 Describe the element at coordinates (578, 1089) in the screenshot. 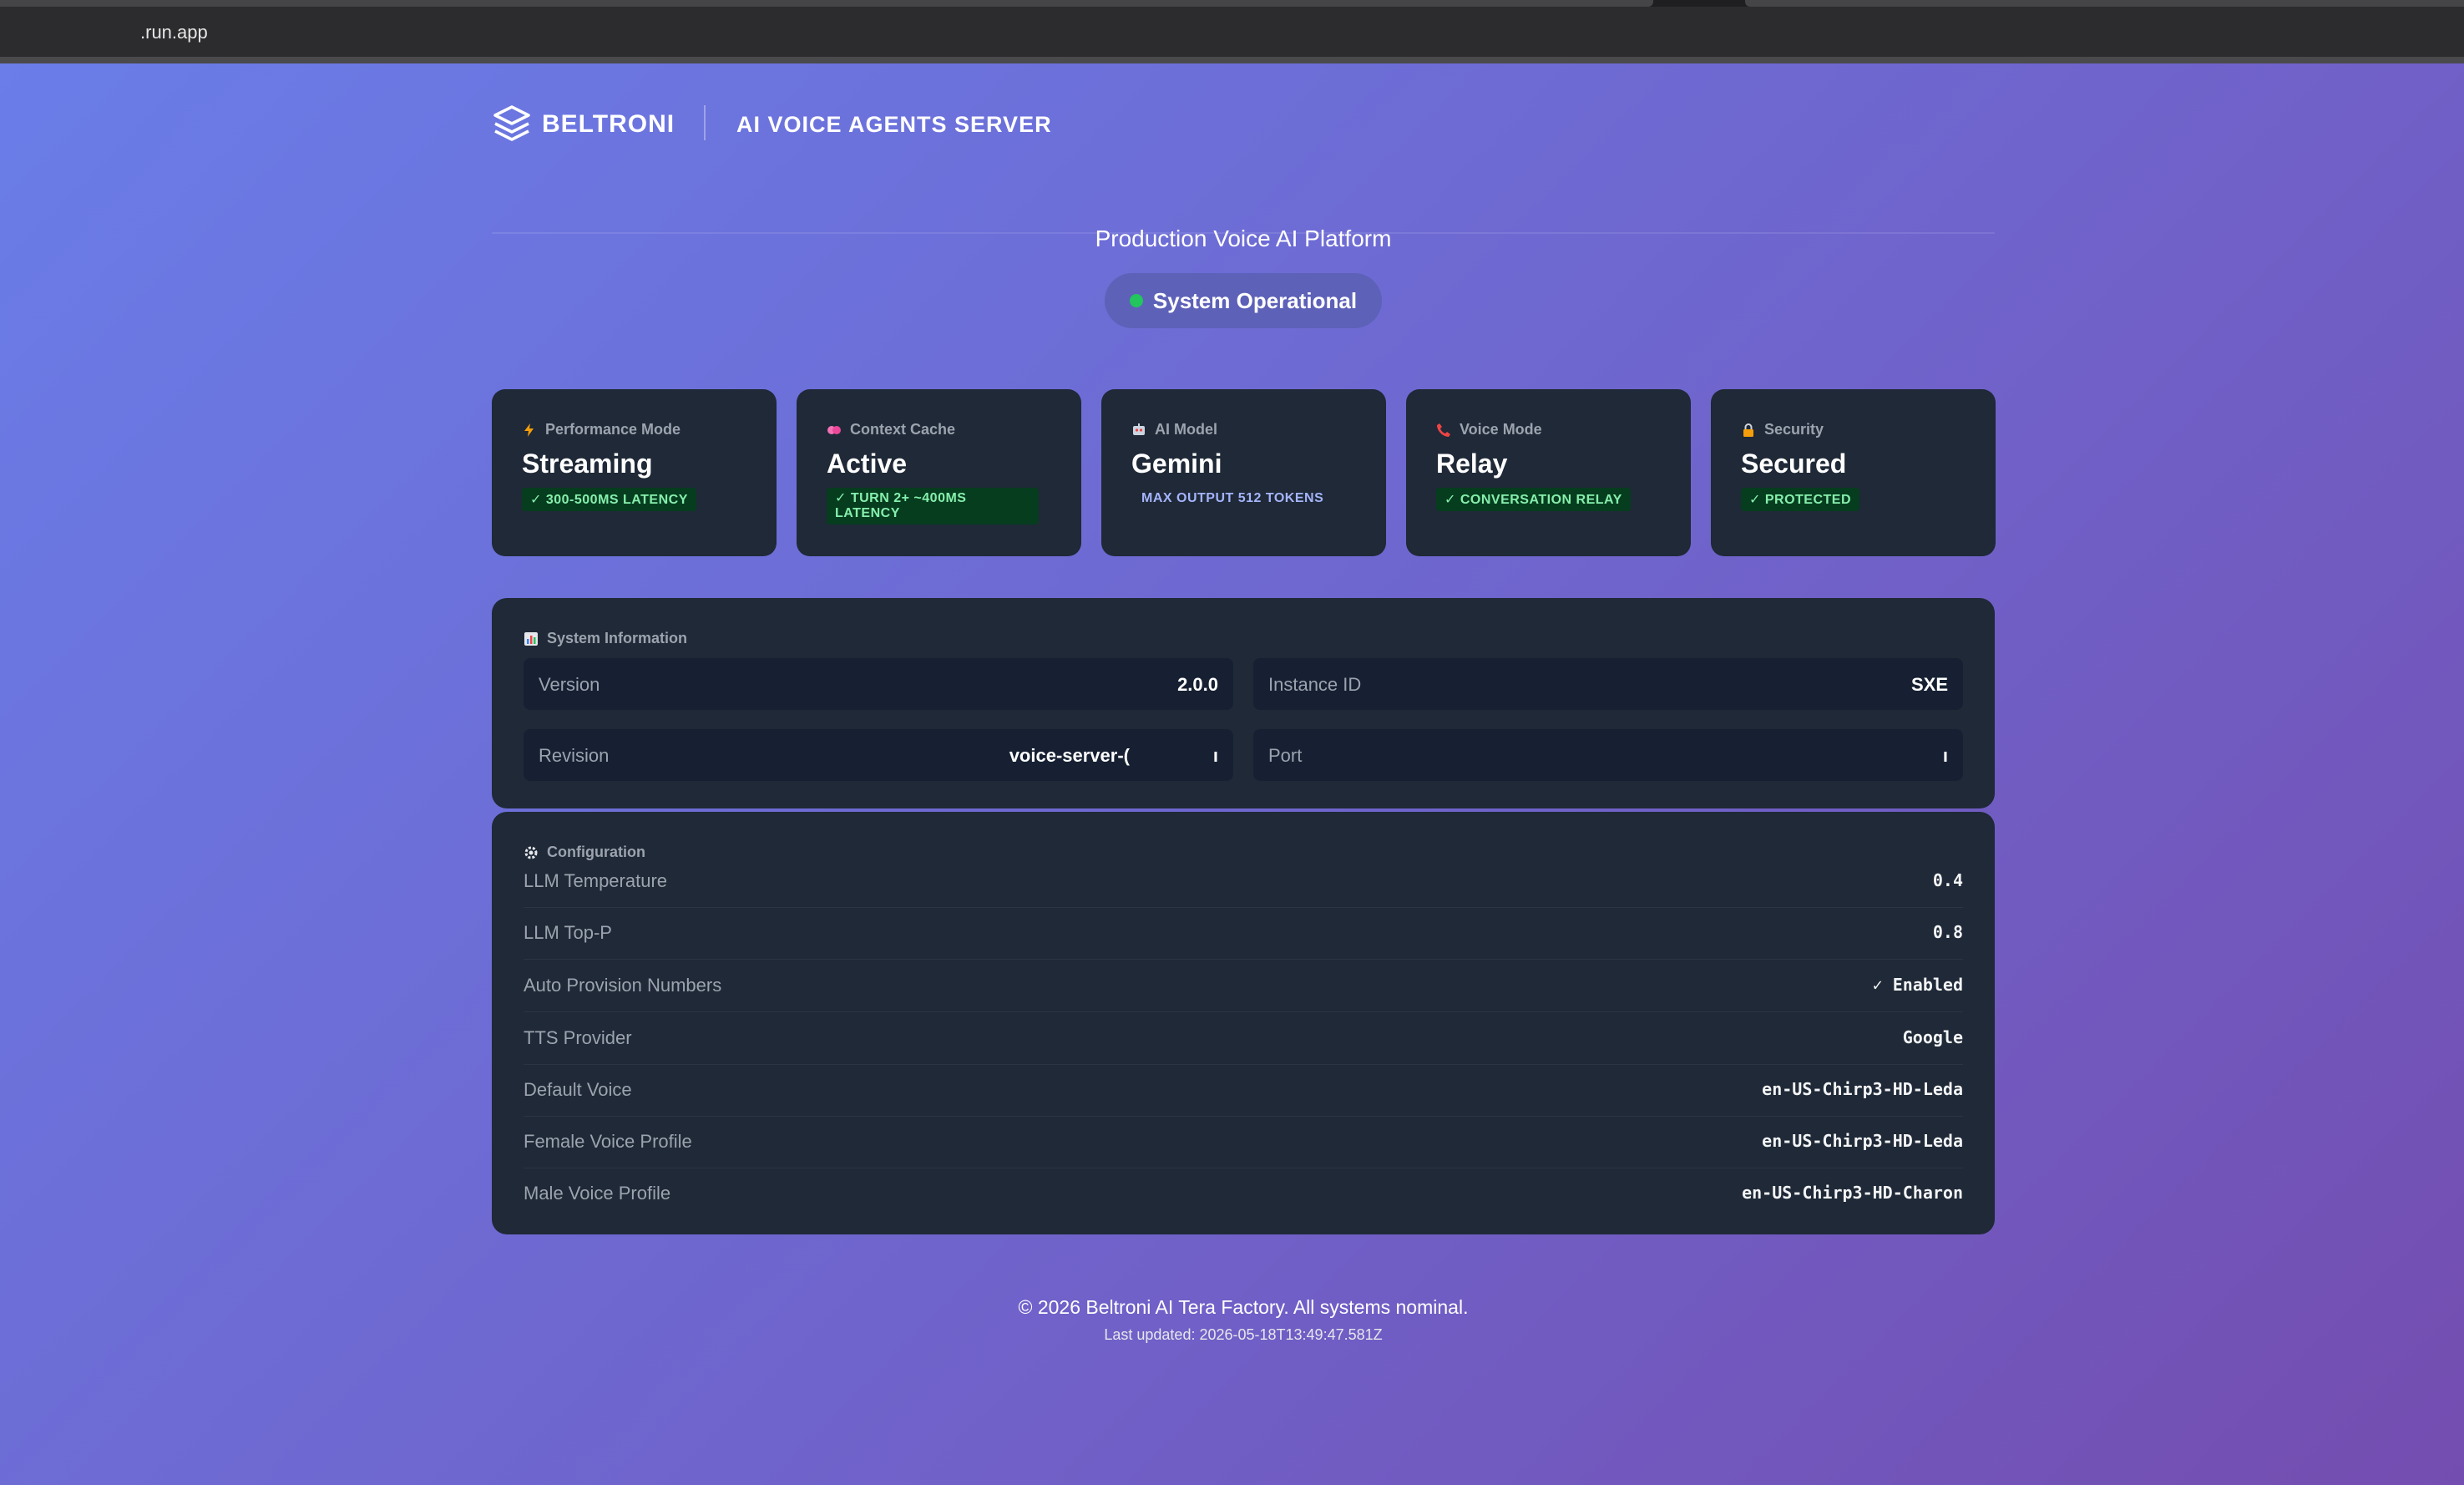

I see `config-label: Default Voice` at that location.